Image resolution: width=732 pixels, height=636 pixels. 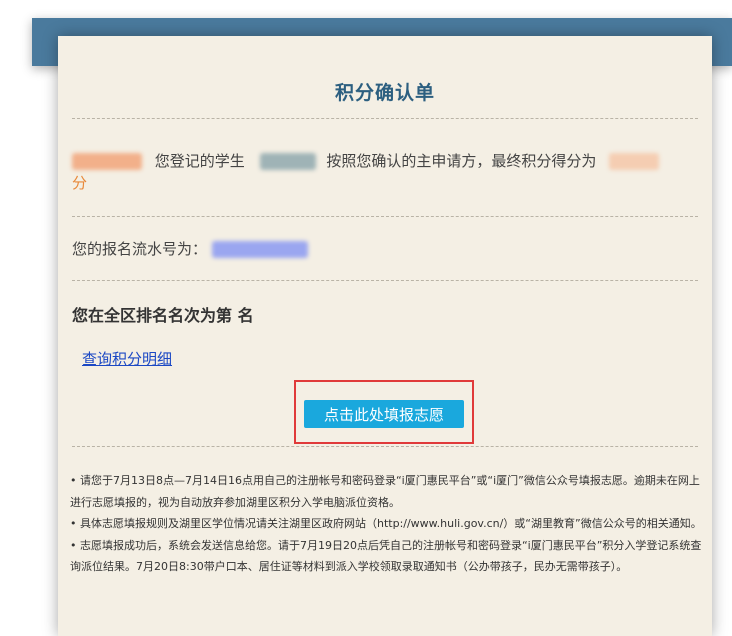 I want to click on message-text-score: 按照您确认的主申请方，最终积分得分为, so click(x=461, y=161).